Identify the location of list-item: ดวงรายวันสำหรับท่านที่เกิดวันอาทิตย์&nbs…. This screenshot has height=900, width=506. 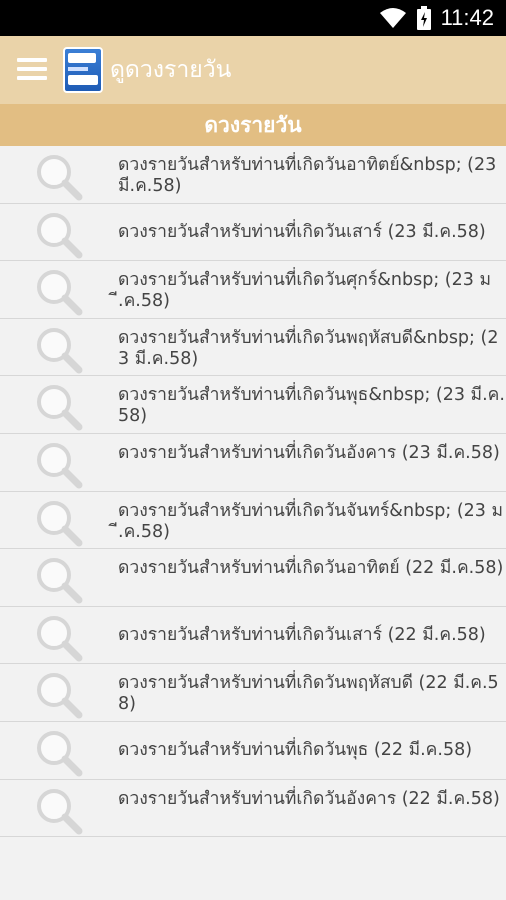
(253, 175).